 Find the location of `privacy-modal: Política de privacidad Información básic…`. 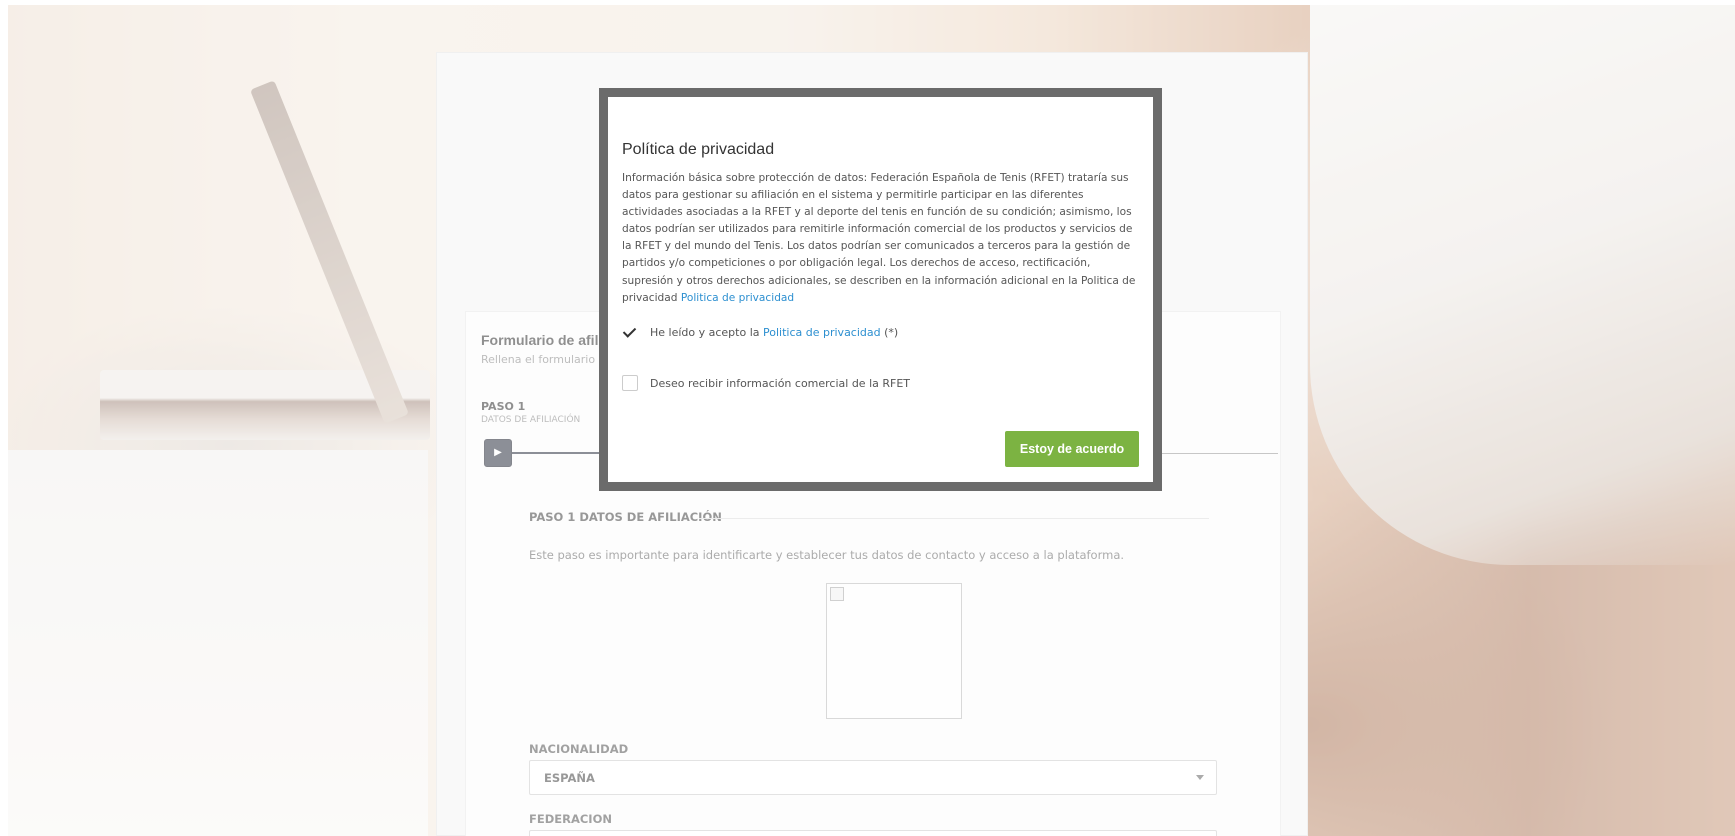

privacy-modal: Política de privacidad Información básic… is located at coordinates (880, 289).